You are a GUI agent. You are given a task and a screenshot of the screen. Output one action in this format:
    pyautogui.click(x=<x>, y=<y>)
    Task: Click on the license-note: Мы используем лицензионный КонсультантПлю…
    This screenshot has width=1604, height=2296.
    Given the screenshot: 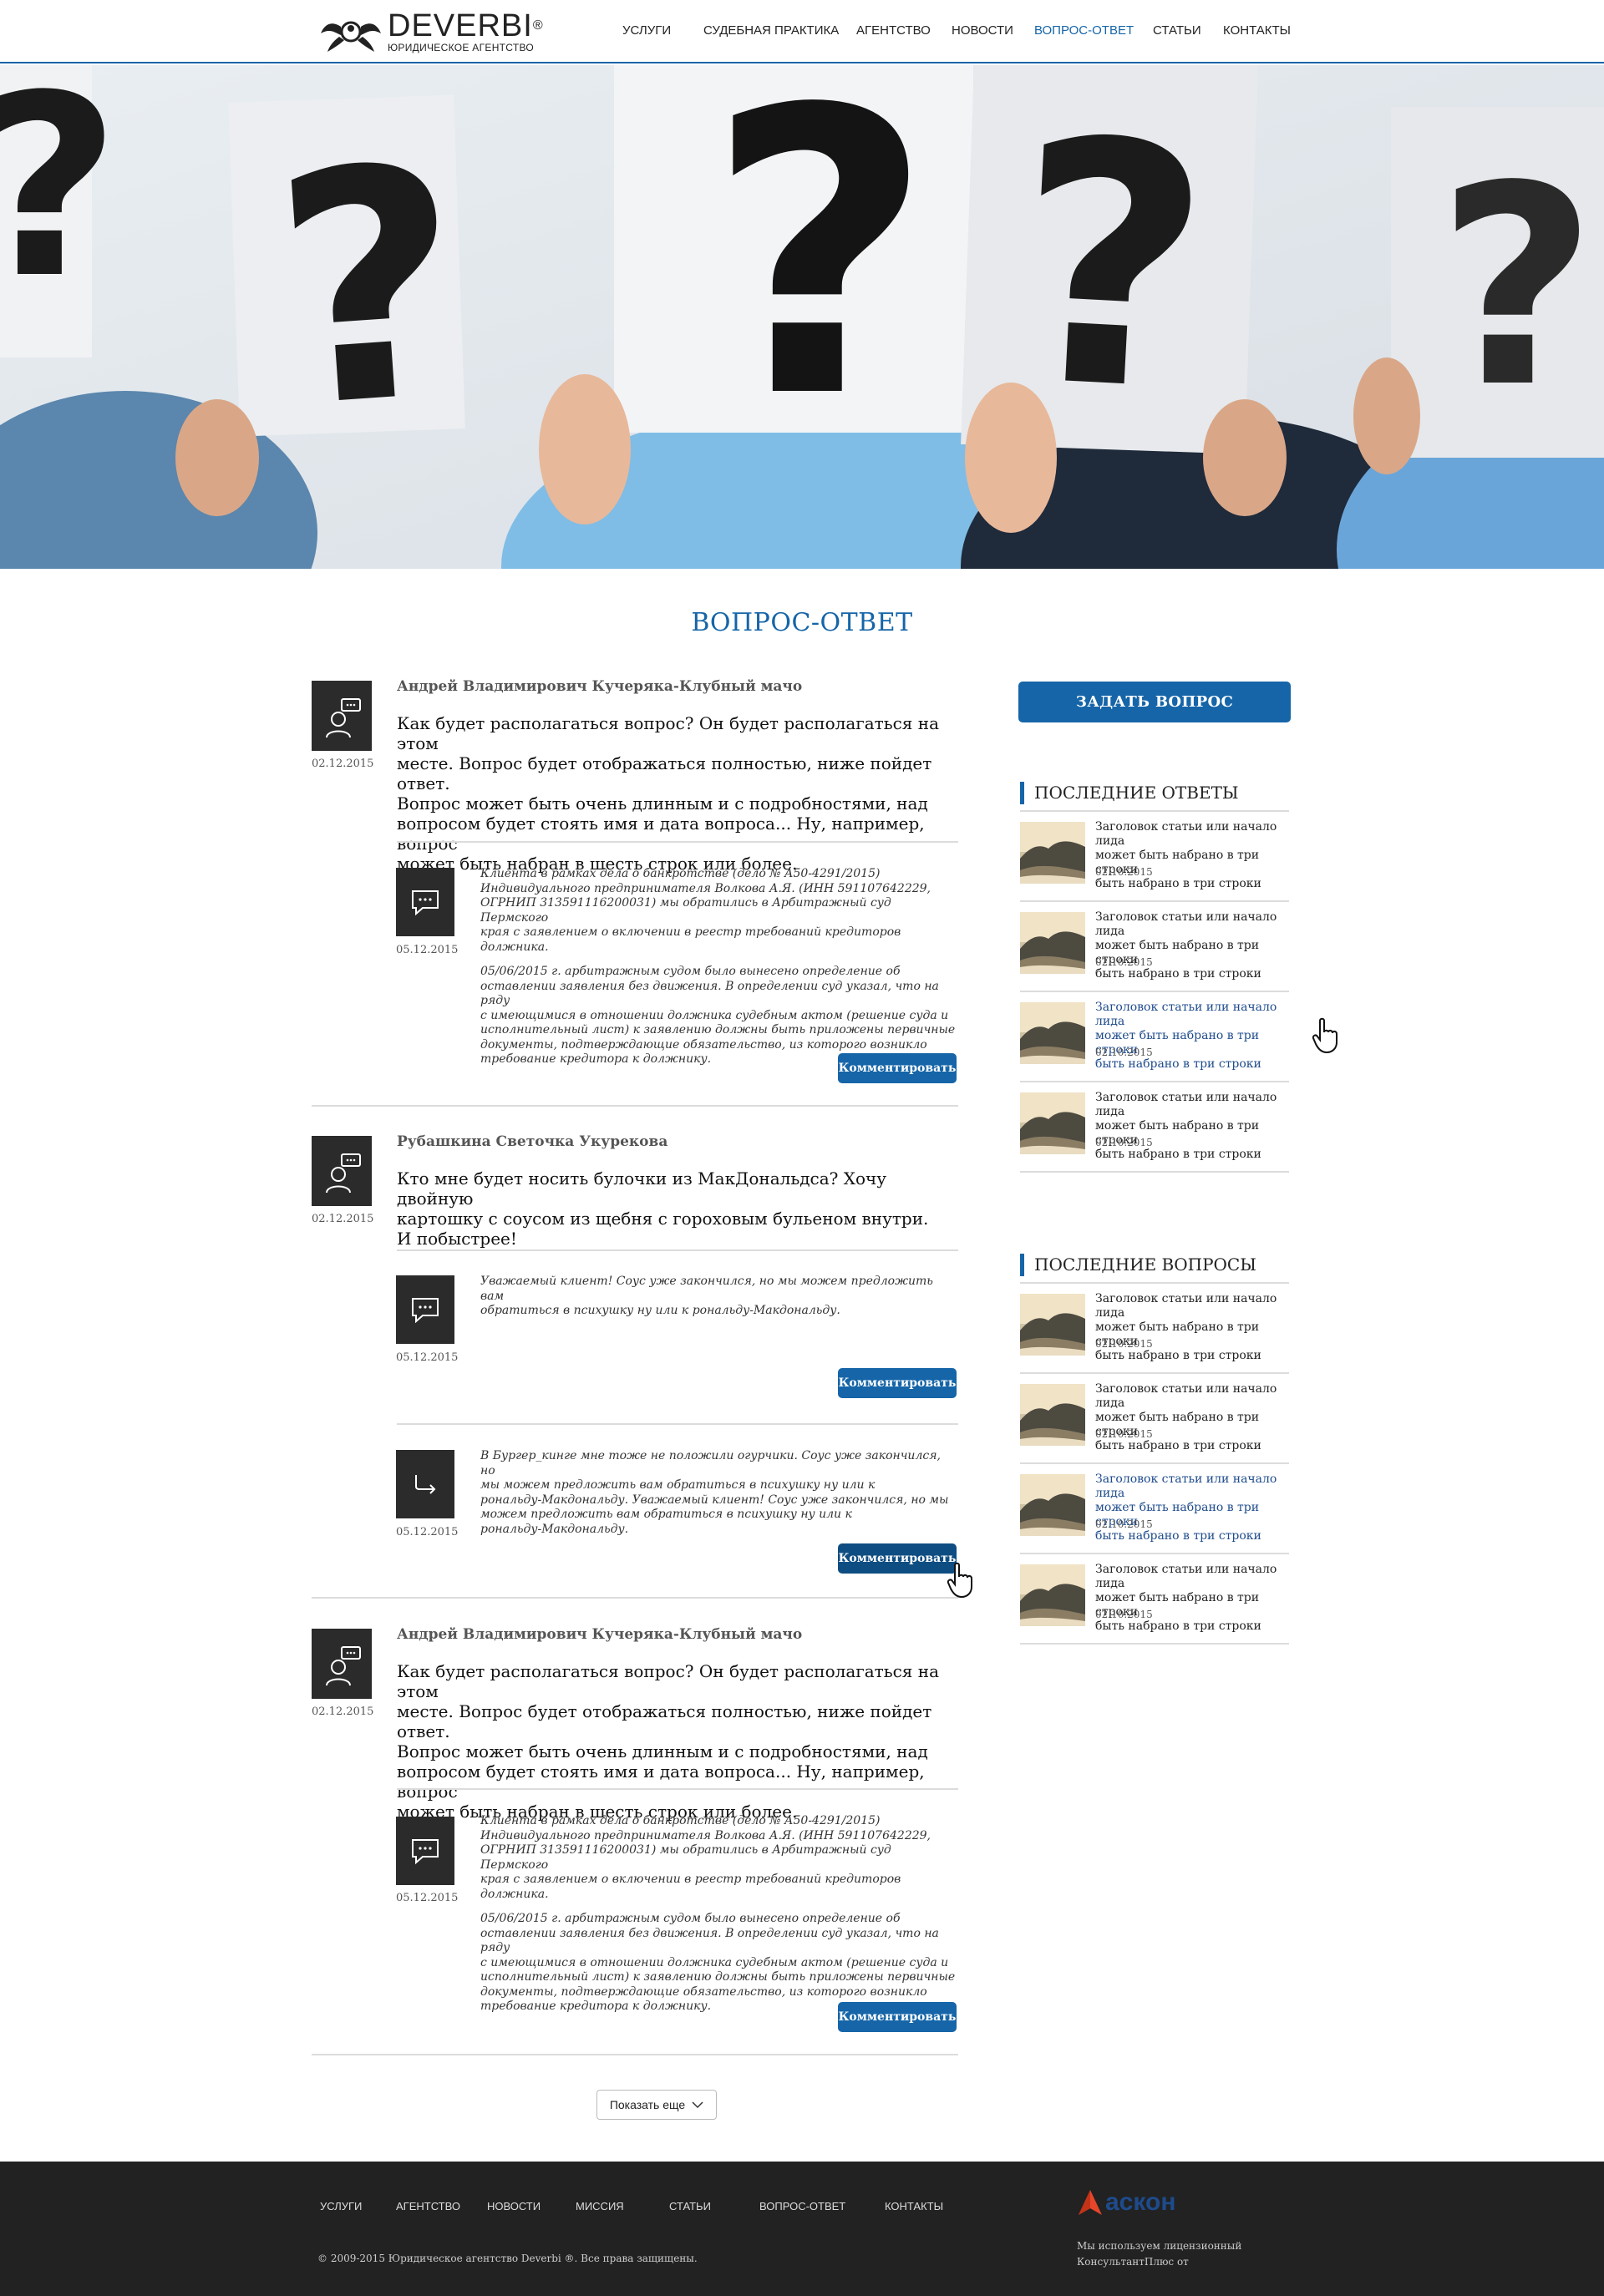 What is the action you would take?
    pyautogui.click(x=1159, y=2254)
    